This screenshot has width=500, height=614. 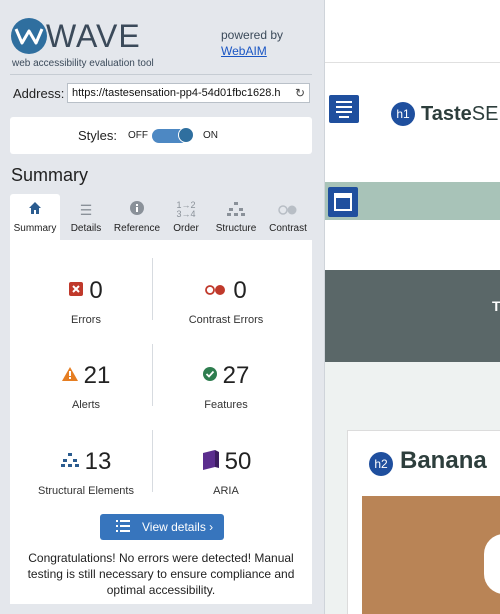 I want to click on alerts-stat: 21 Alerts, so click(x=86, y=386).